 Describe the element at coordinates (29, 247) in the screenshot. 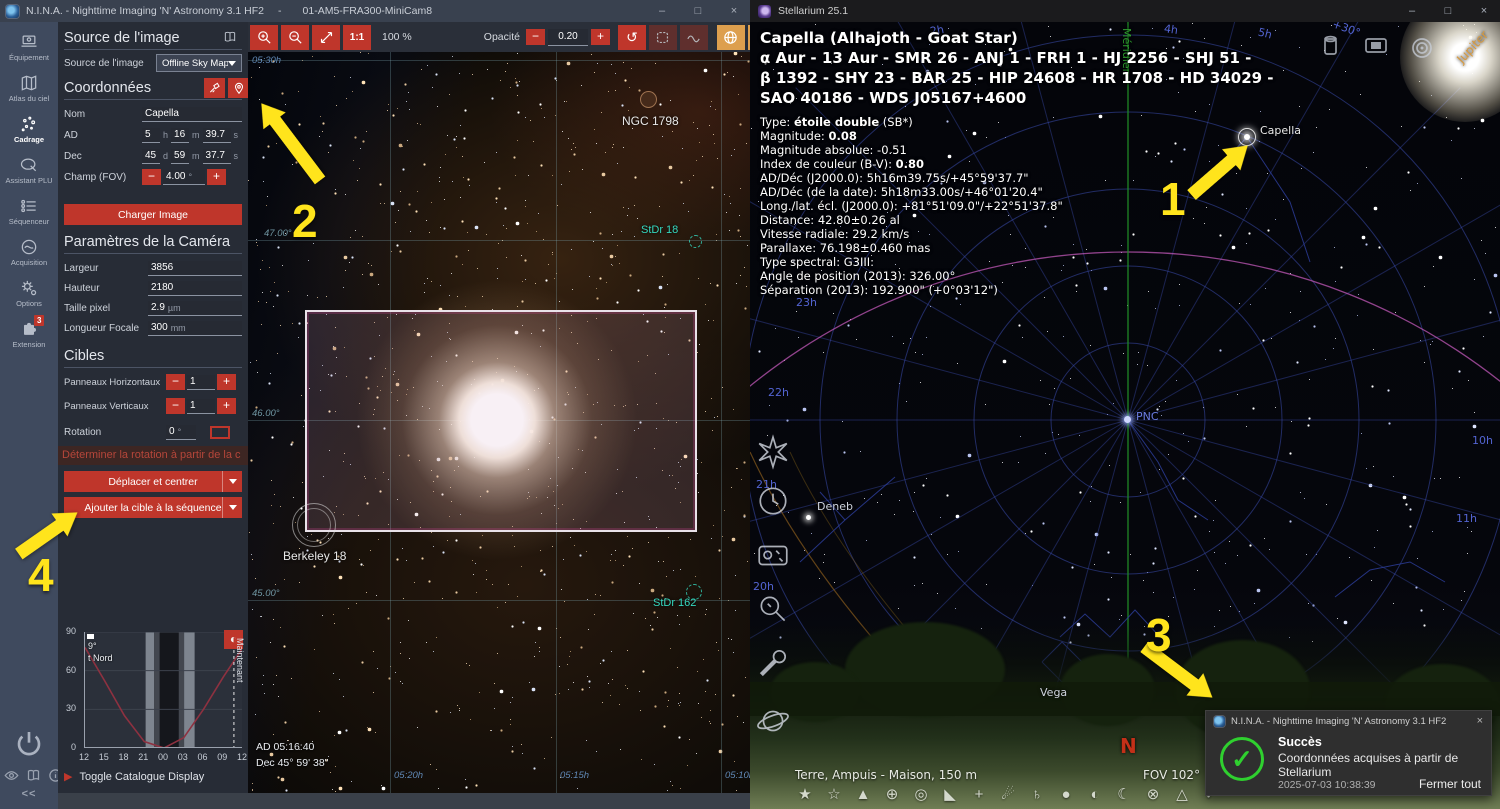

I see `imaging-icon` at that location.